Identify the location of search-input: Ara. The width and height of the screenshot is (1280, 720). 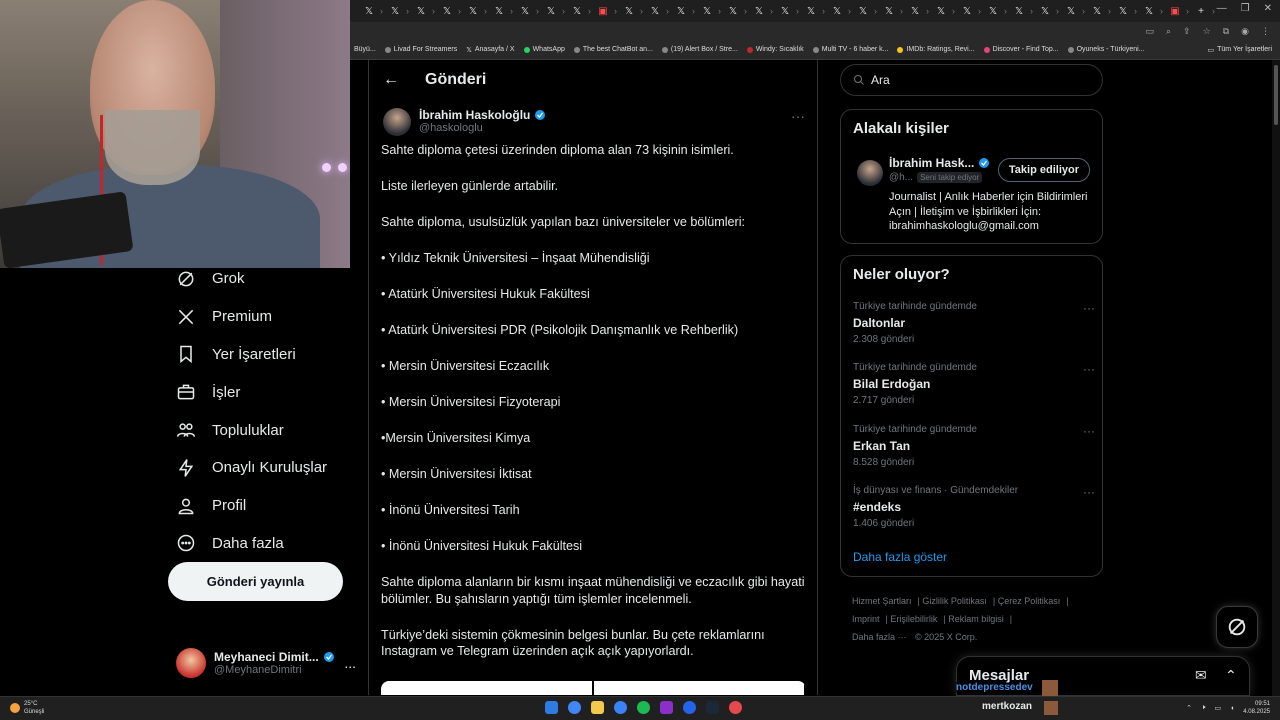
(971, 80).